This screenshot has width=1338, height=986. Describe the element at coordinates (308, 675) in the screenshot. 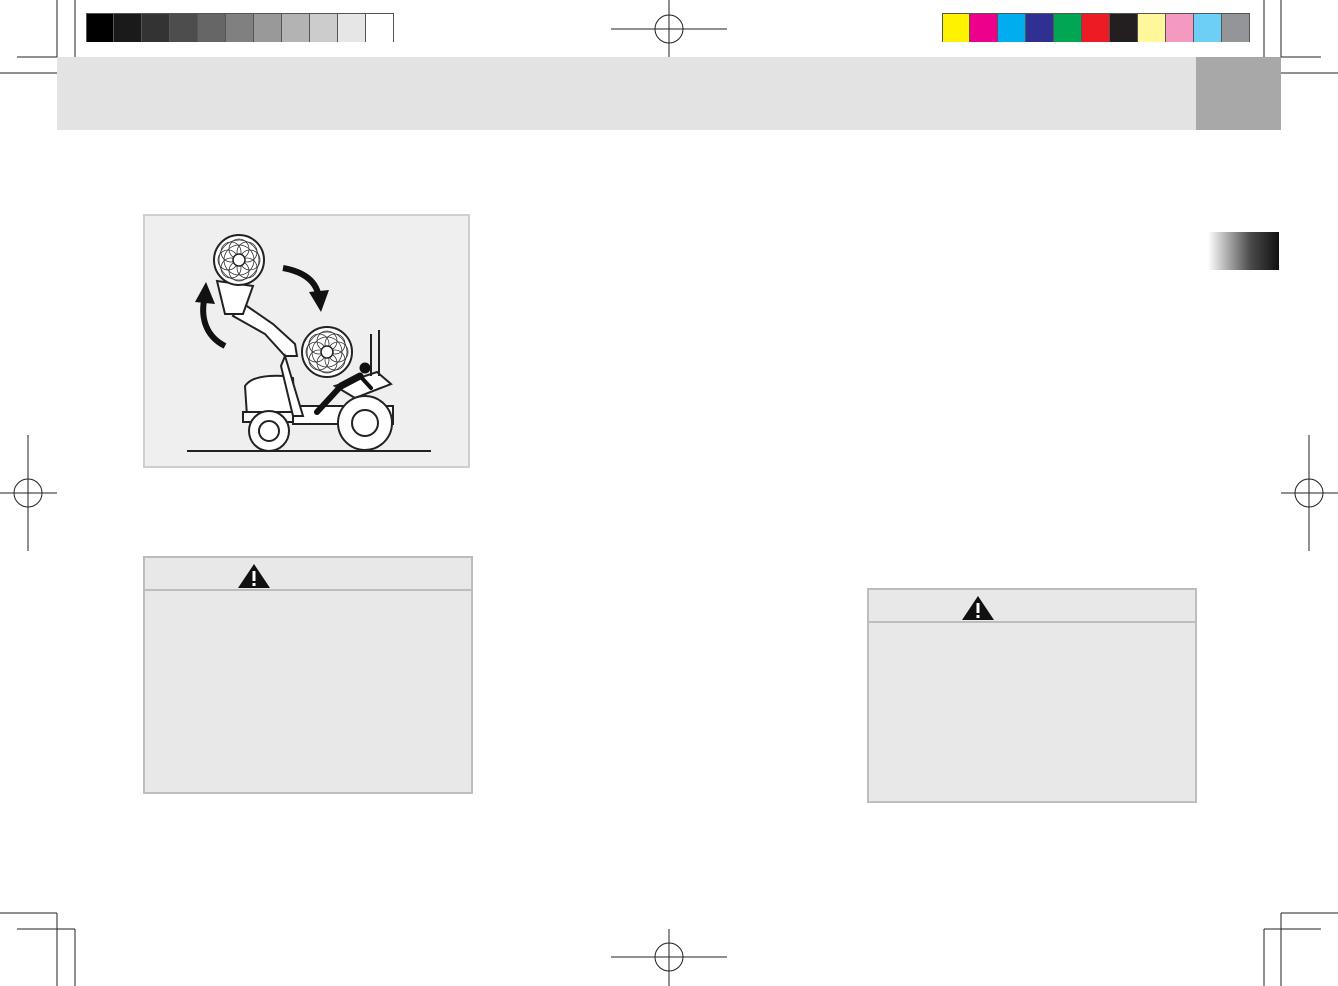

I see `warning-box-left` at that location.